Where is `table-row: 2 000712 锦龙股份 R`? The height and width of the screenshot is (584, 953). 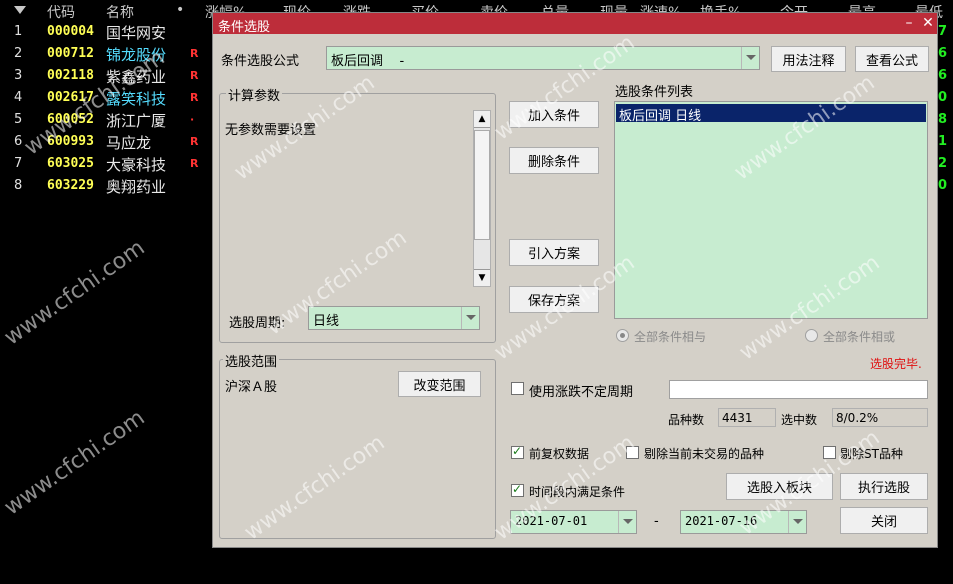
table-row: 2 000712 锦龙股份 R is located at coordinates (106, 55).